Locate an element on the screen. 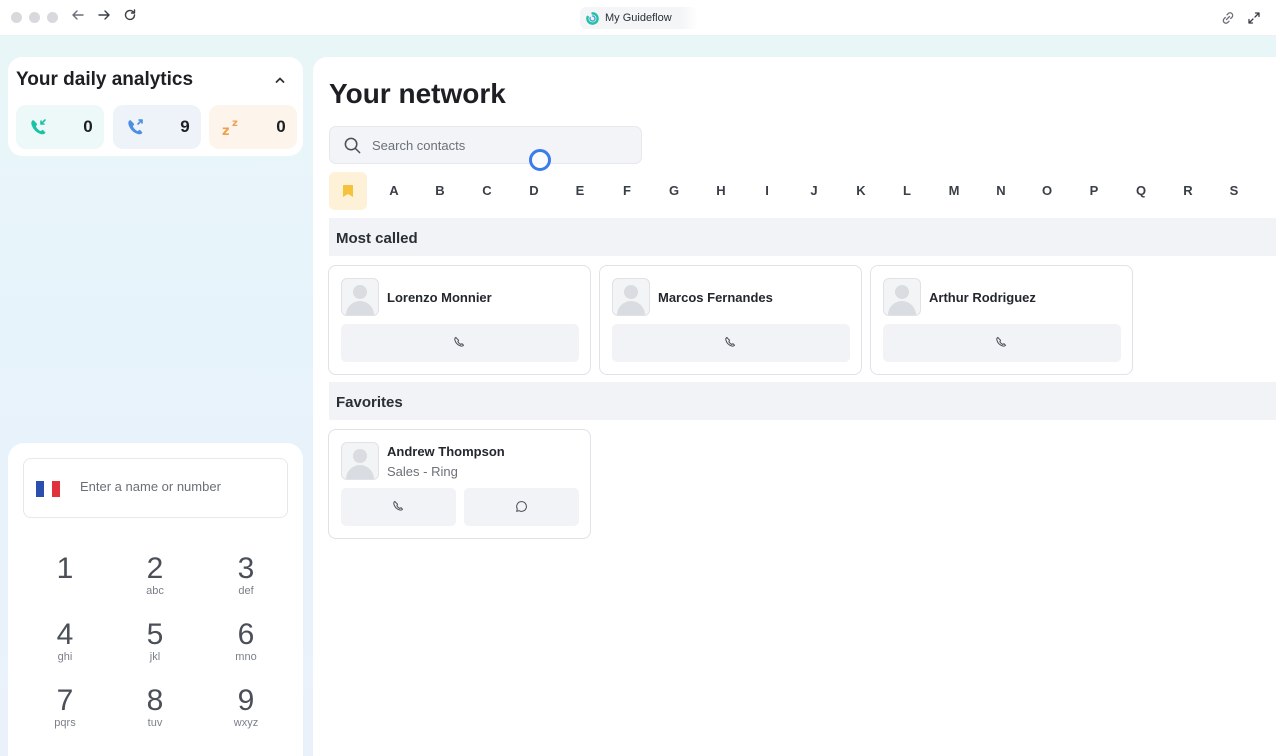  letter-filter-p: P is located at coordinates (1094, 190).